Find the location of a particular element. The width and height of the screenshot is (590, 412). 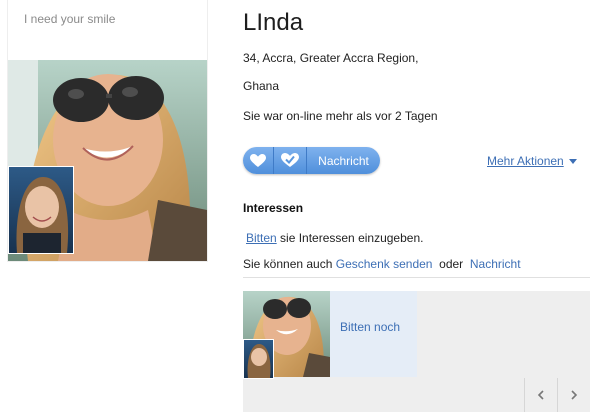

profile-name: LInda is located at coordinates (273, 22).